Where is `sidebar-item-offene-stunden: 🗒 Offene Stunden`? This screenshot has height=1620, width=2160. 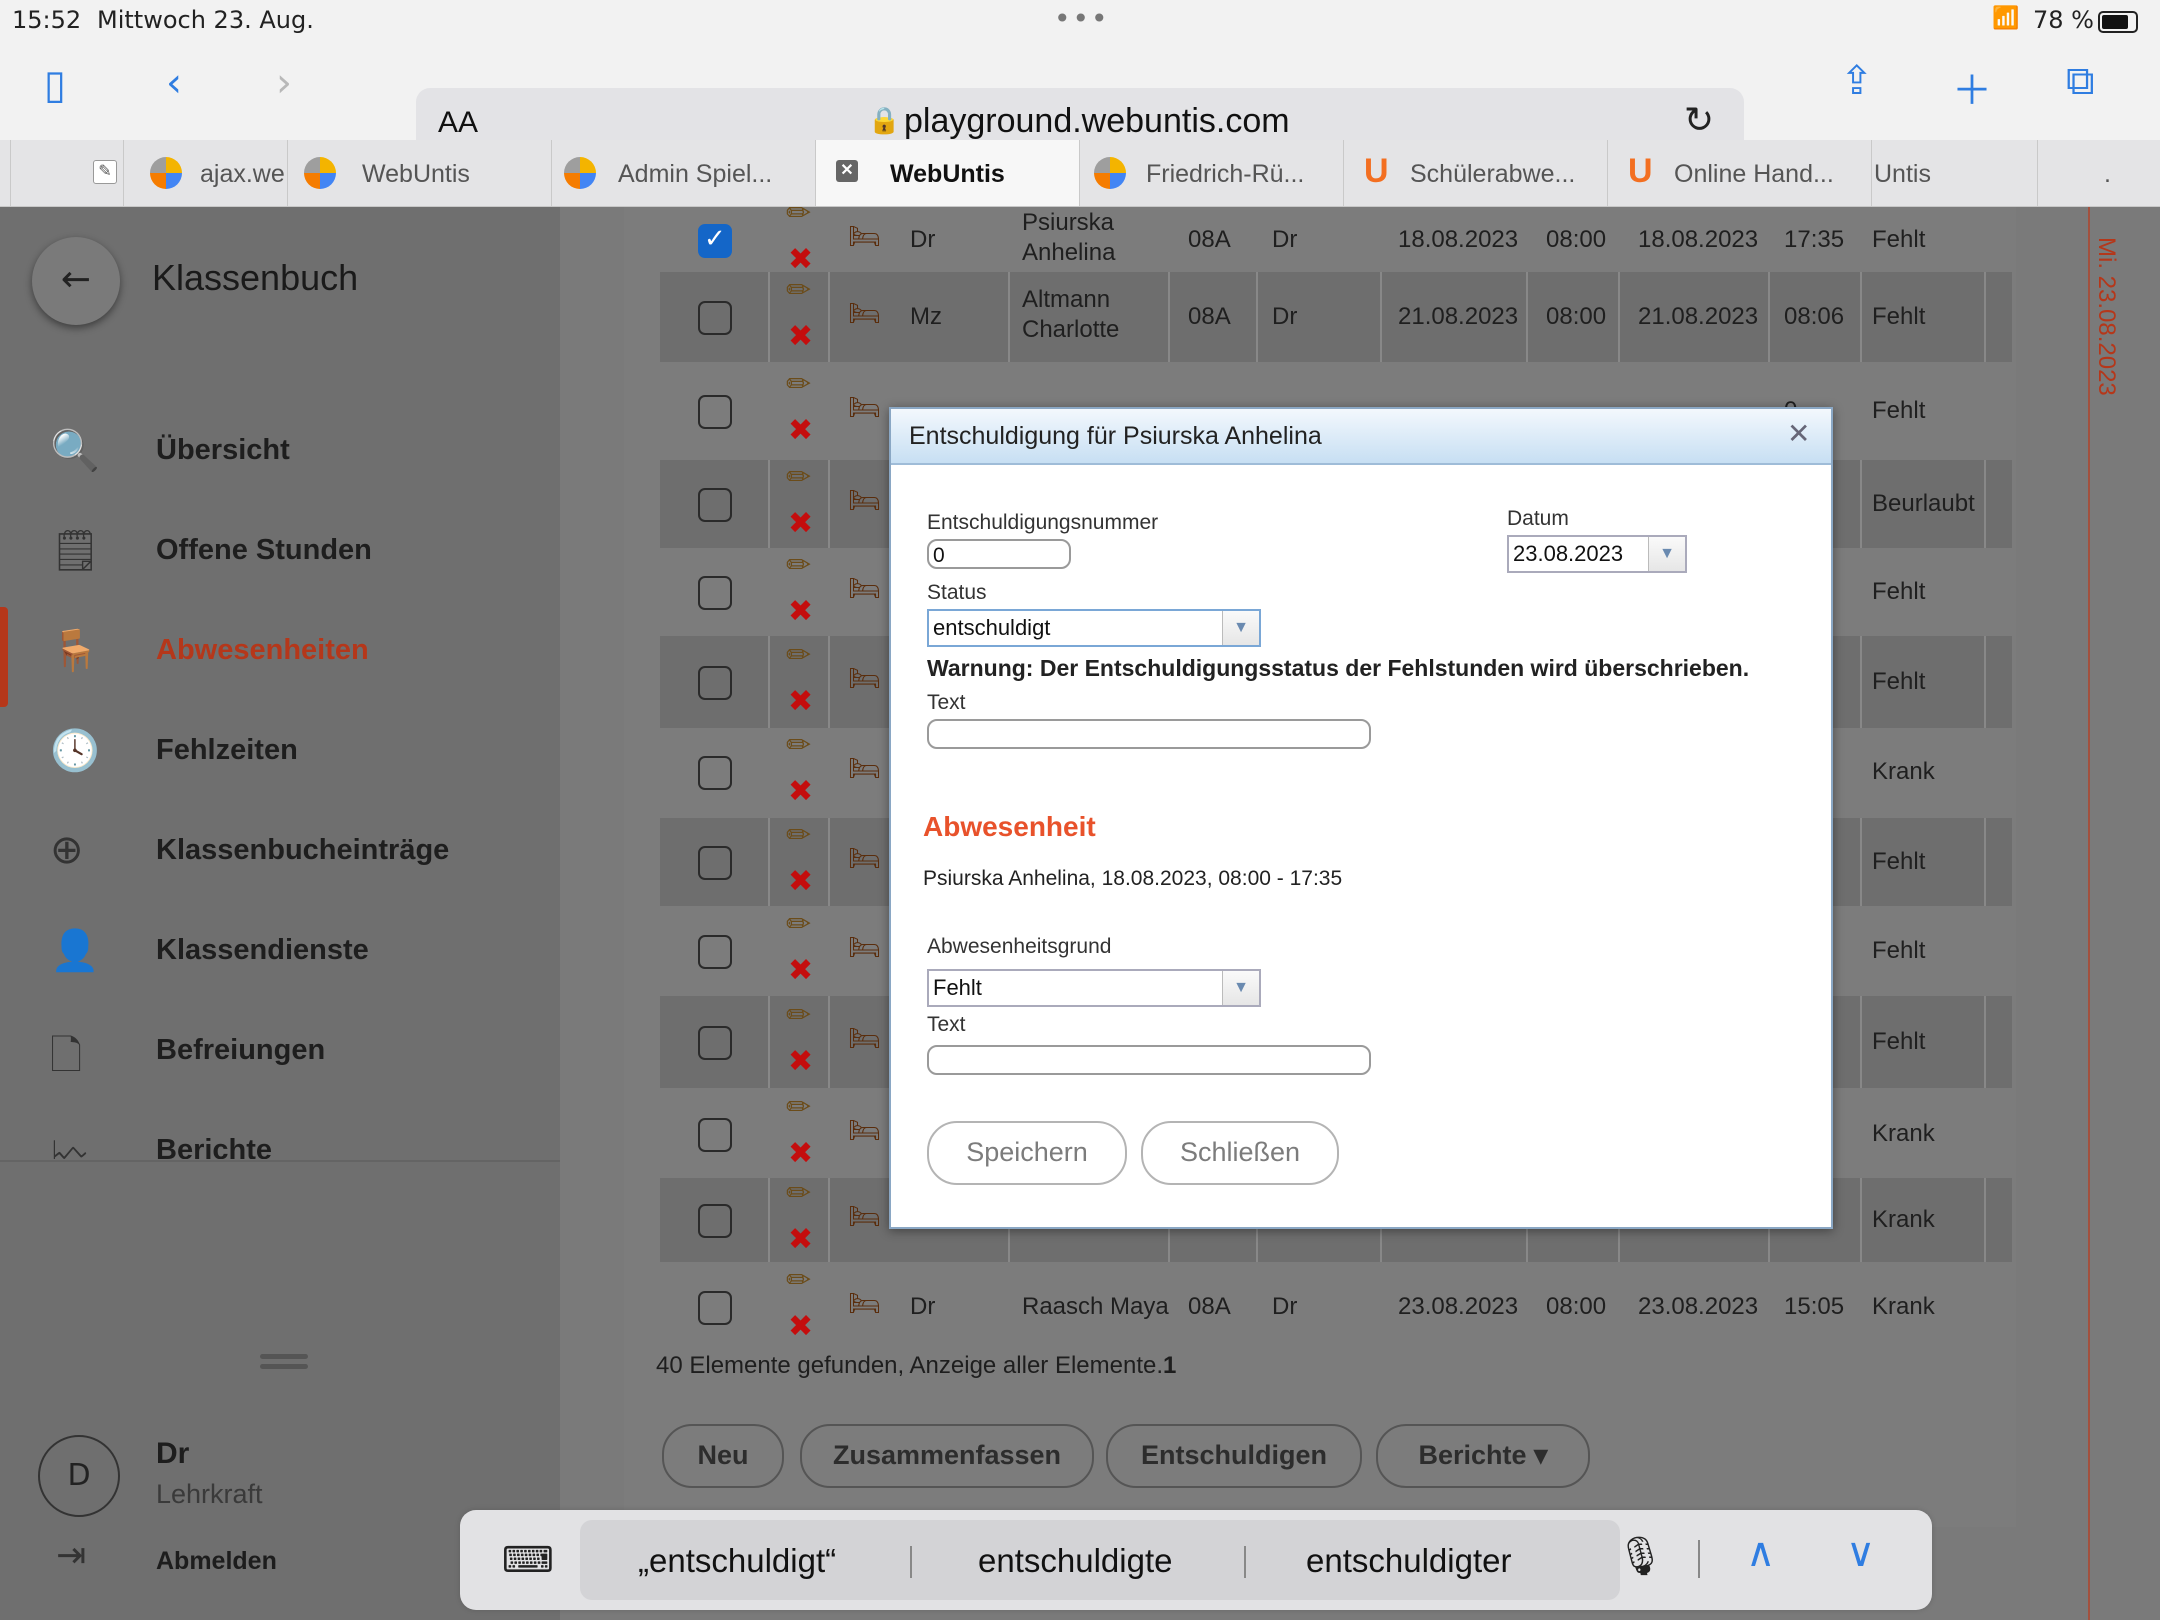 sidebar-item-offene-stunden: 🗒 Offene Stunden is located at coordinates (280, 552).